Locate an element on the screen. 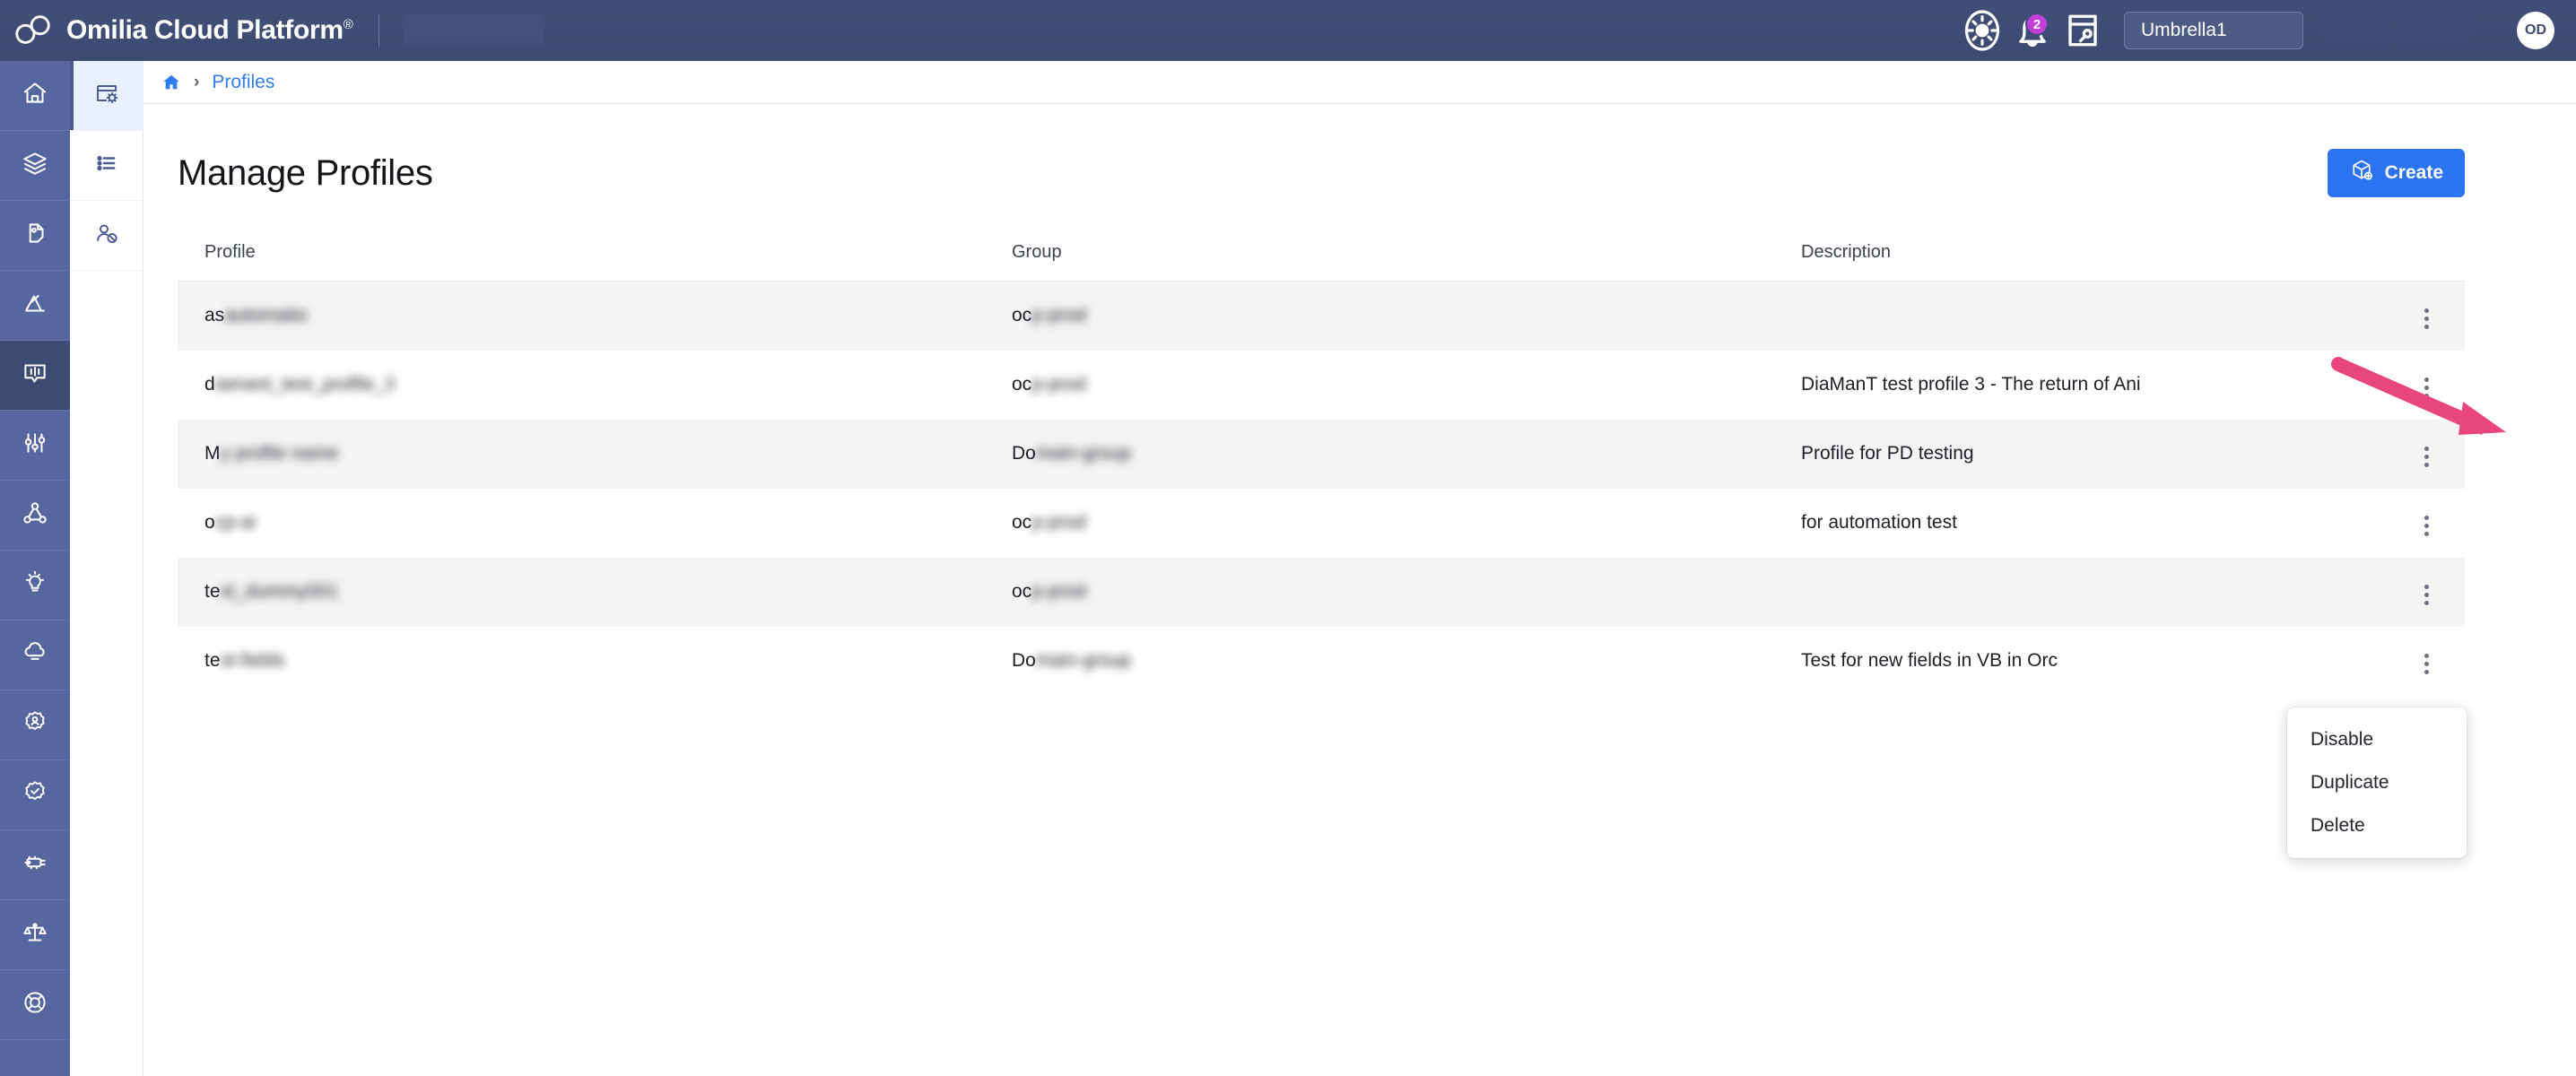 The width and height of the screenshot is (2576, 1076). sidebar-item-infrastructure is located at coordinates (35, 865).